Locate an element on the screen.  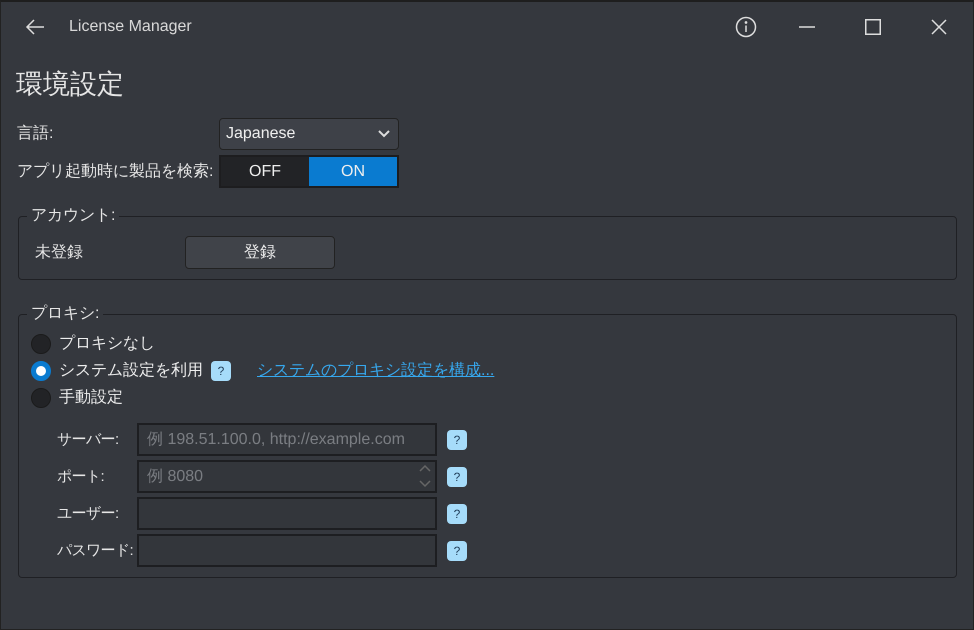
register-button: 登録 is located at coordinates (260, 253).